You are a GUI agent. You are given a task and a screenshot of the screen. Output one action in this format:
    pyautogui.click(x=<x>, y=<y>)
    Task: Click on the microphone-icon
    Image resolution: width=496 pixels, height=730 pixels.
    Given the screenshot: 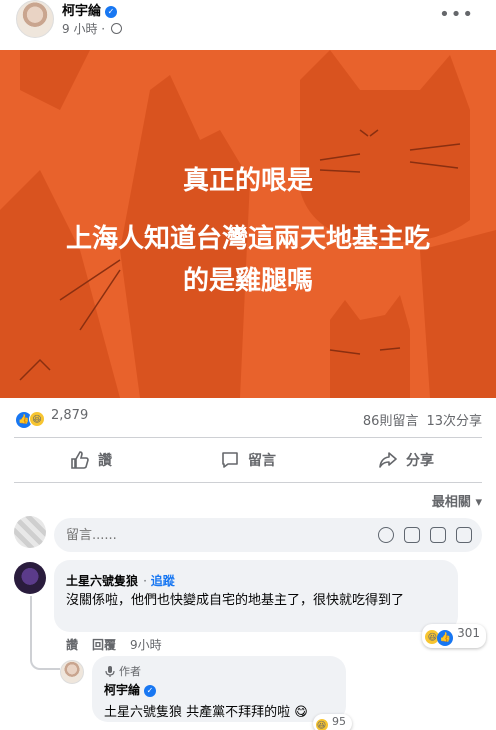 What is the action you would take?
    pyautogui.click(x=110, y=671)
    